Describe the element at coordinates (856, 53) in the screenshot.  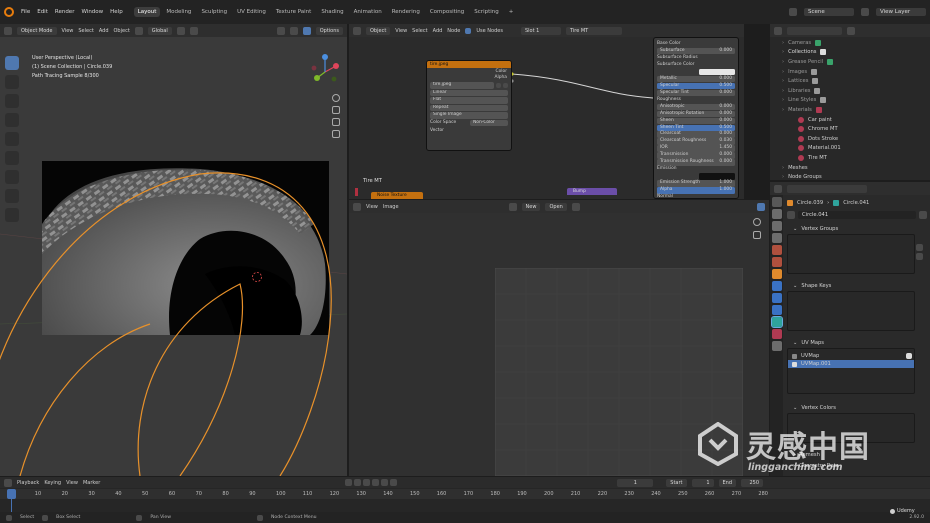
I see `outliner-item: › Collections` at that location.